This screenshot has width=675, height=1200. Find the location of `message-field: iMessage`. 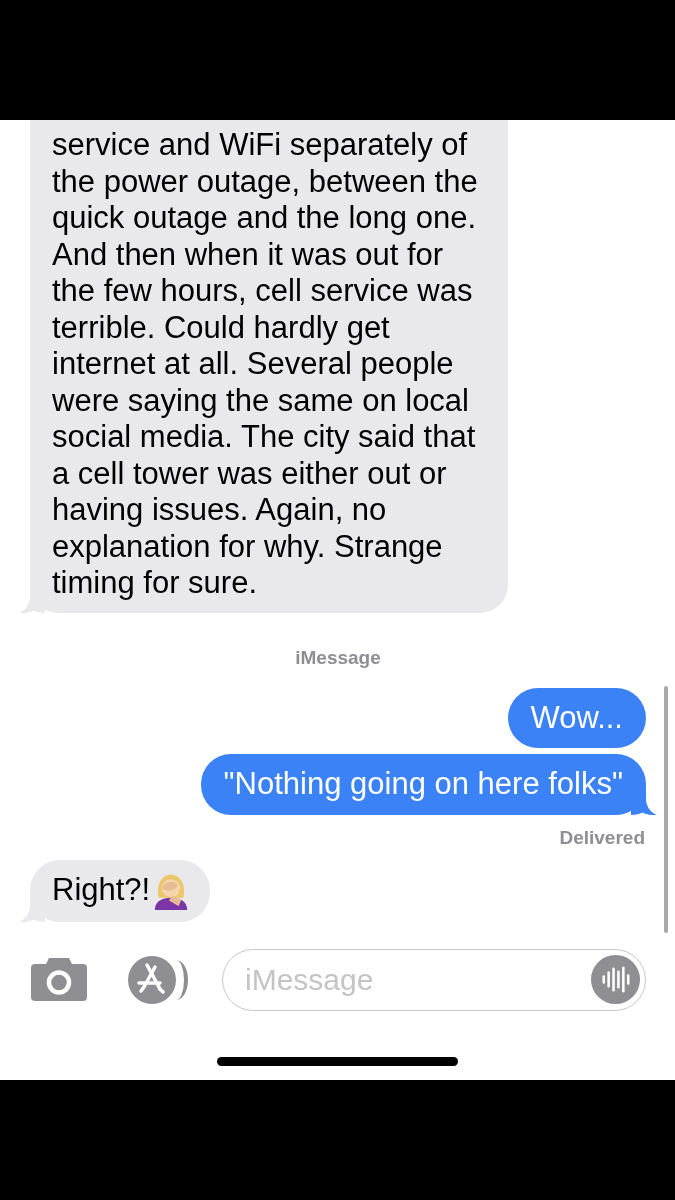

message-field: iMessage is located at coordinates (434, 979).